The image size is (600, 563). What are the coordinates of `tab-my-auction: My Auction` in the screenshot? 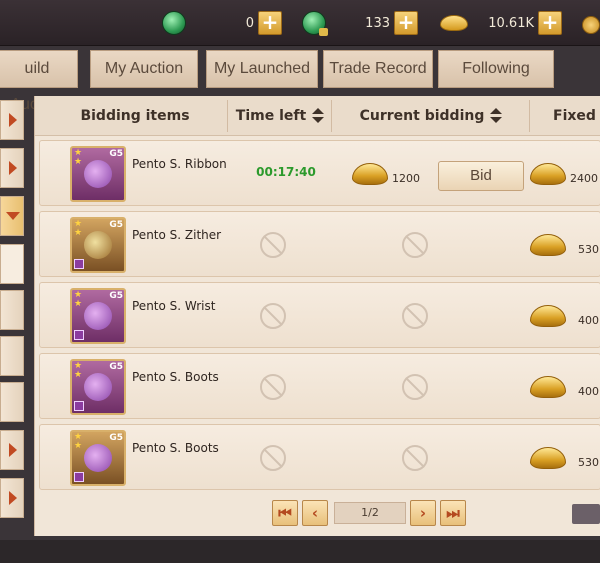 It's located at (144, 69).